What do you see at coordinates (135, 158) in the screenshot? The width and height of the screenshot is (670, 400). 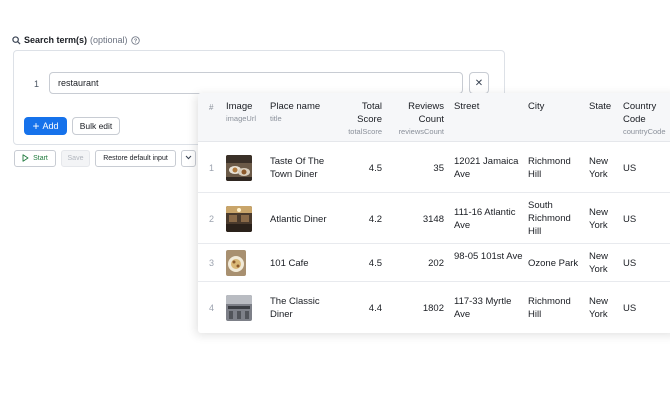 I see `restore-default-input-button: Restore default input` at bounding box center [135, 158].